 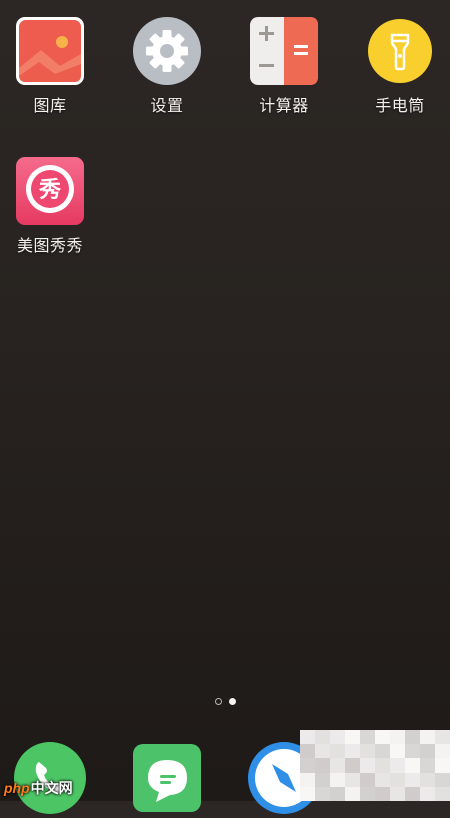 What do you see at coordinates (49, 245) in the screenshot?
I see `app-label: 美图秀秀` at bounding box center [49, 245].